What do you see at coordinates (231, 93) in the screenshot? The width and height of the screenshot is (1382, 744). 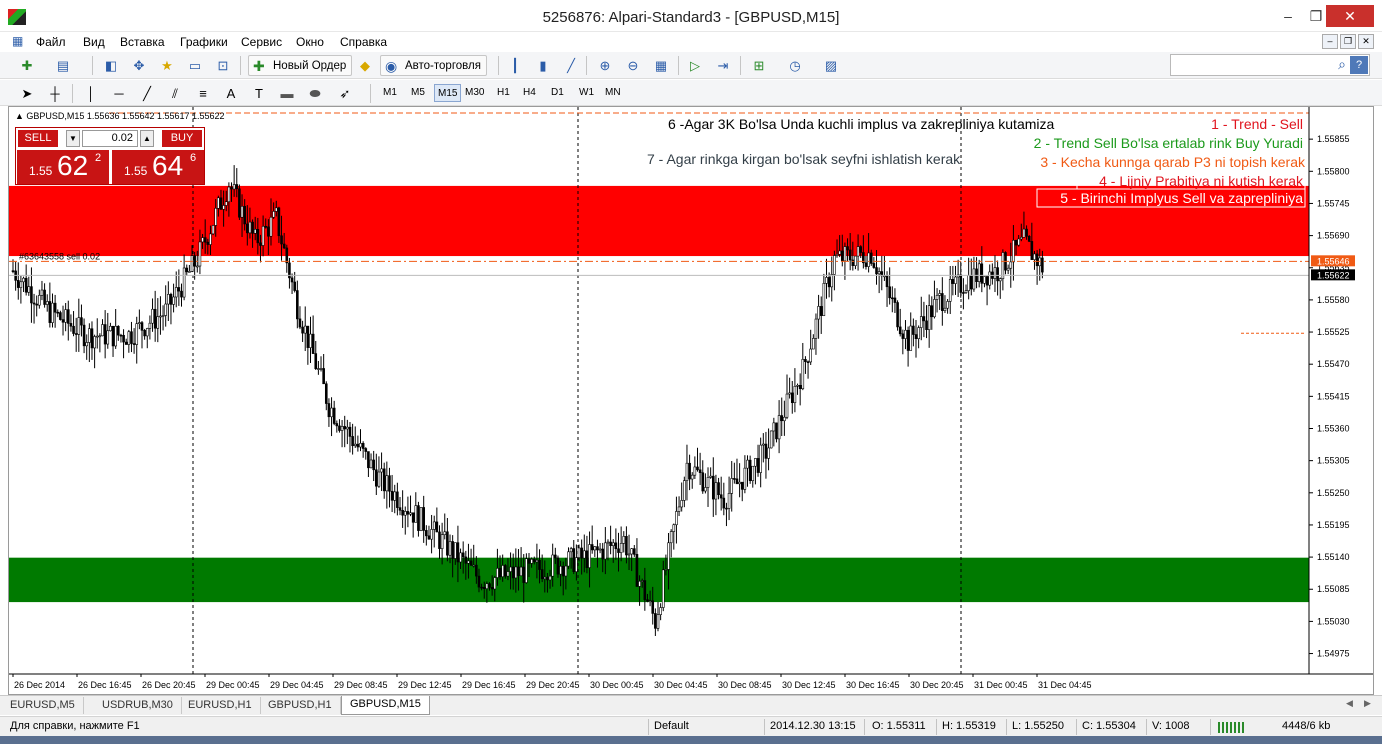 I see `text-icon: A` at bounding box center [231, 93].